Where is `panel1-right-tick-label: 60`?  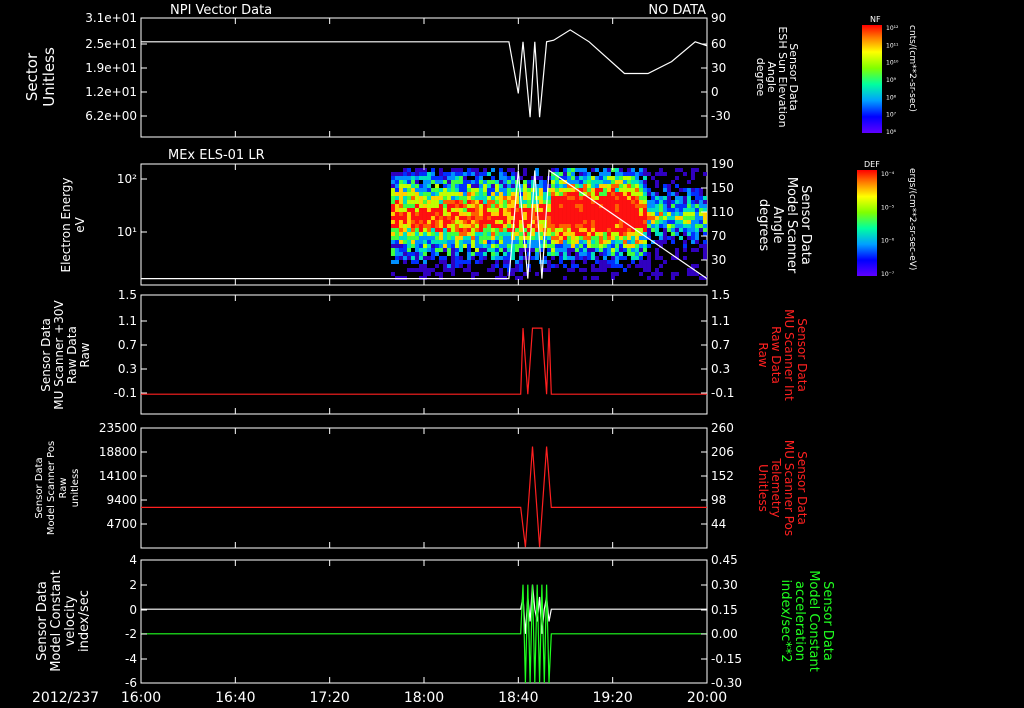 panel1-right-tick-label: 60 is located at coordinates (718, 44).